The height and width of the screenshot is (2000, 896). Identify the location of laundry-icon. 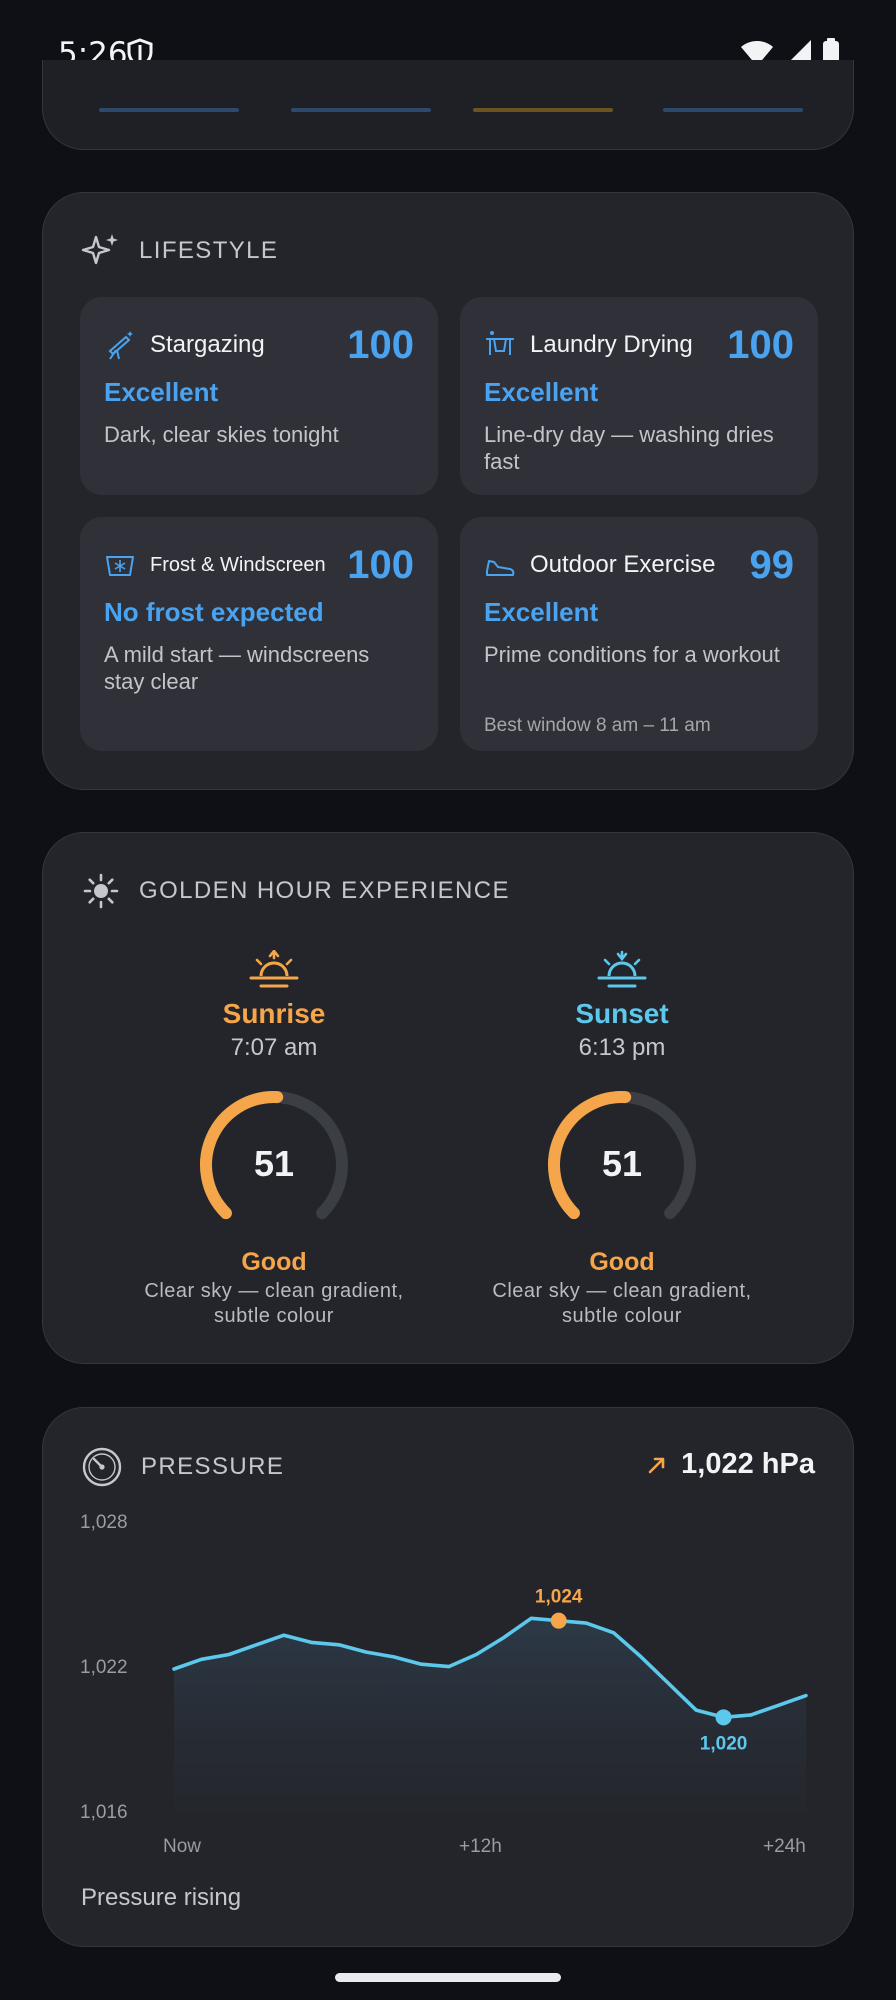
(500, 343).